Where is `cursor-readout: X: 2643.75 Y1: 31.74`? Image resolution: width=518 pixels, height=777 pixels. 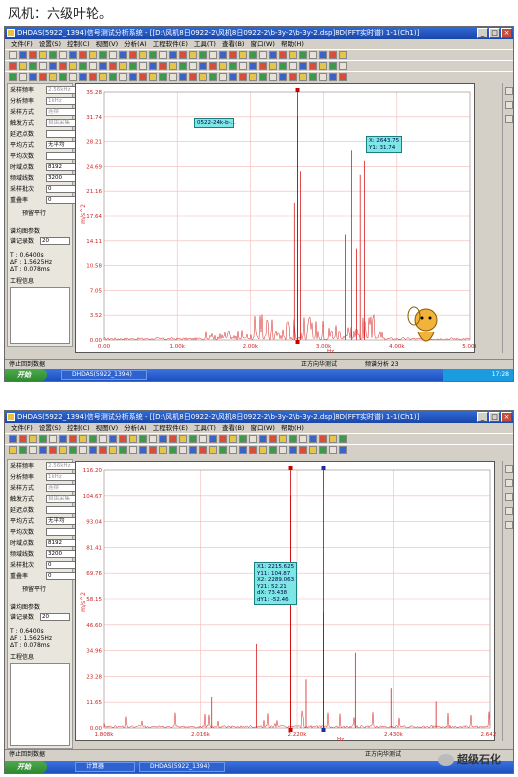 cursor-readout: X: 2643.75 Y1: 31.74 is located at coordinates (384, 144).